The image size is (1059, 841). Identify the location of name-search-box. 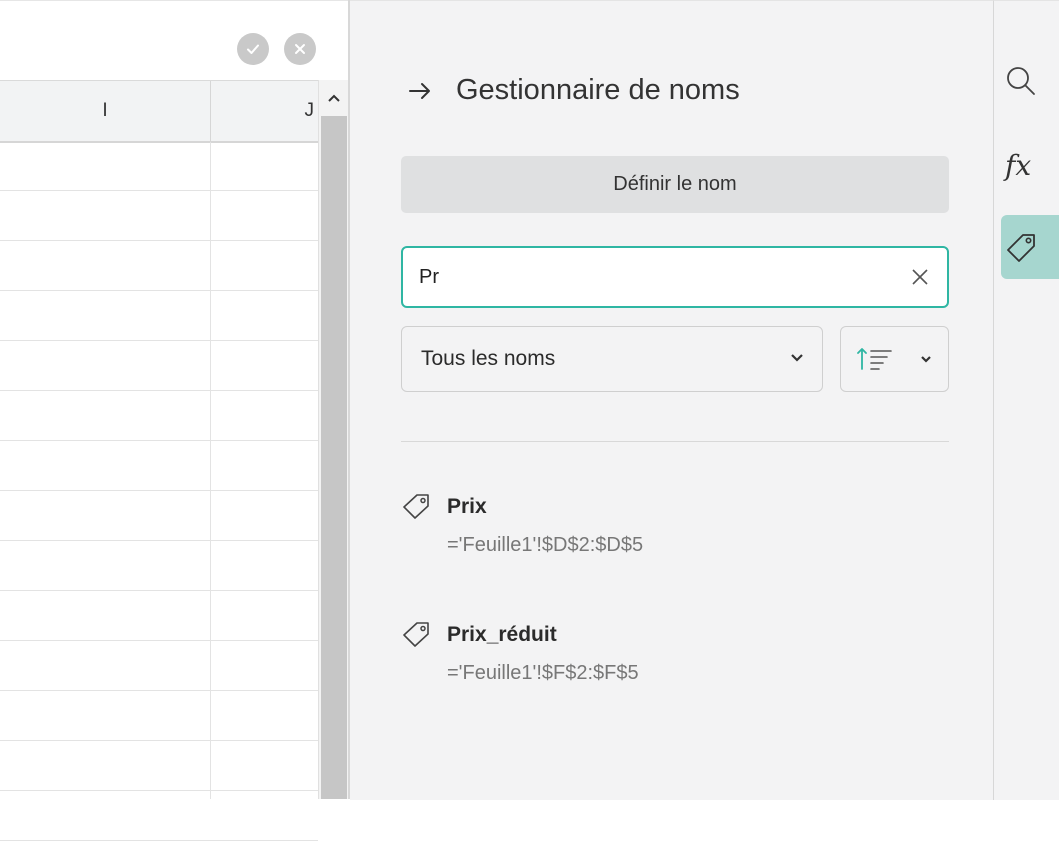
(675, 277).